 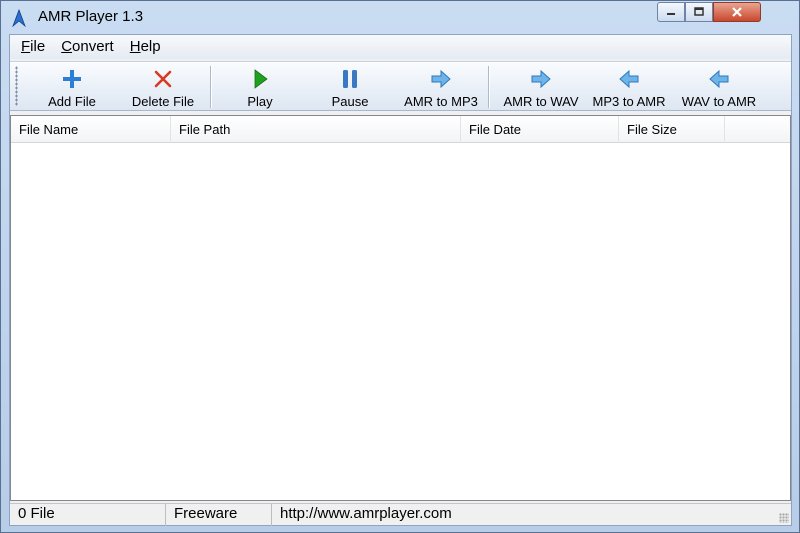 I want to click on wav-to-amr-button: WAV to AMR, so click(x=719, y=87).